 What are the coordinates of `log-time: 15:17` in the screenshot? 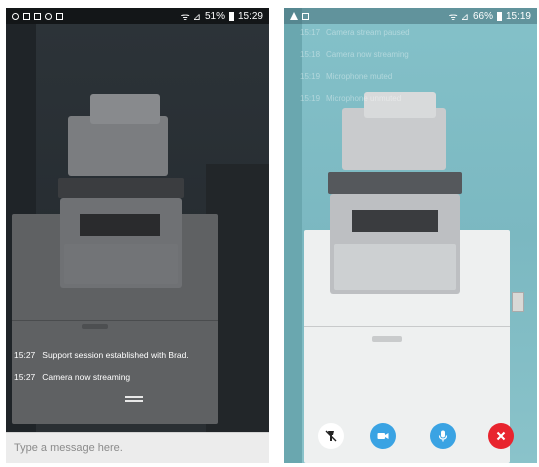 It's located at (310, 32).